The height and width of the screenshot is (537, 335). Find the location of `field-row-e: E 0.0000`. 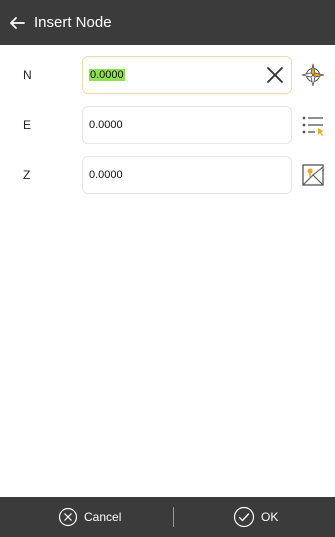

field-row-e: E 0.0000 is located at coordinates (167, 125).